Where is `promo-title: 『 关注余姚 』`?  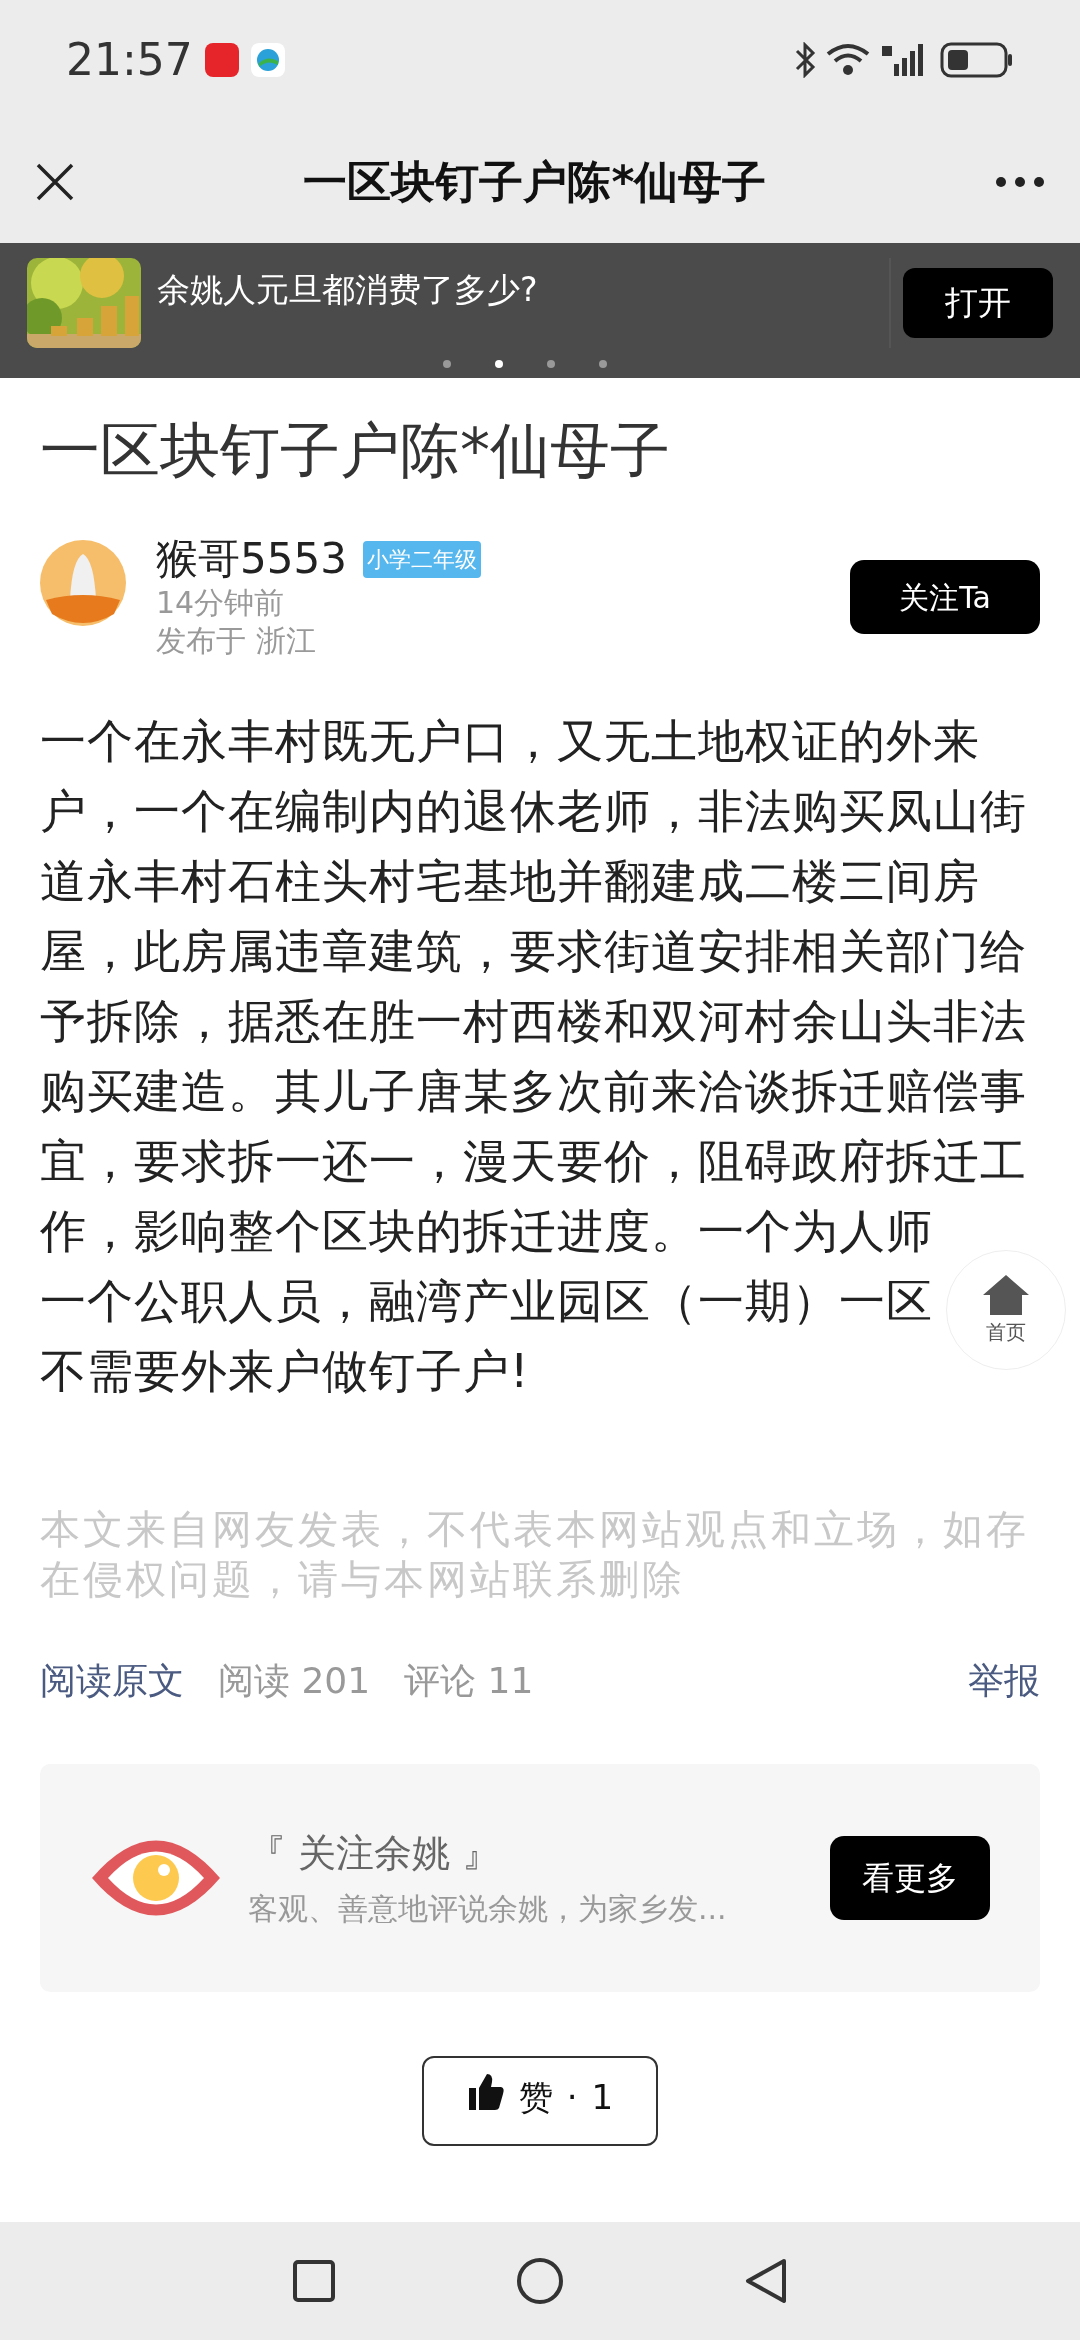
promo-title: 『 关注余姚 』 is located at coordinates (375, 1853).